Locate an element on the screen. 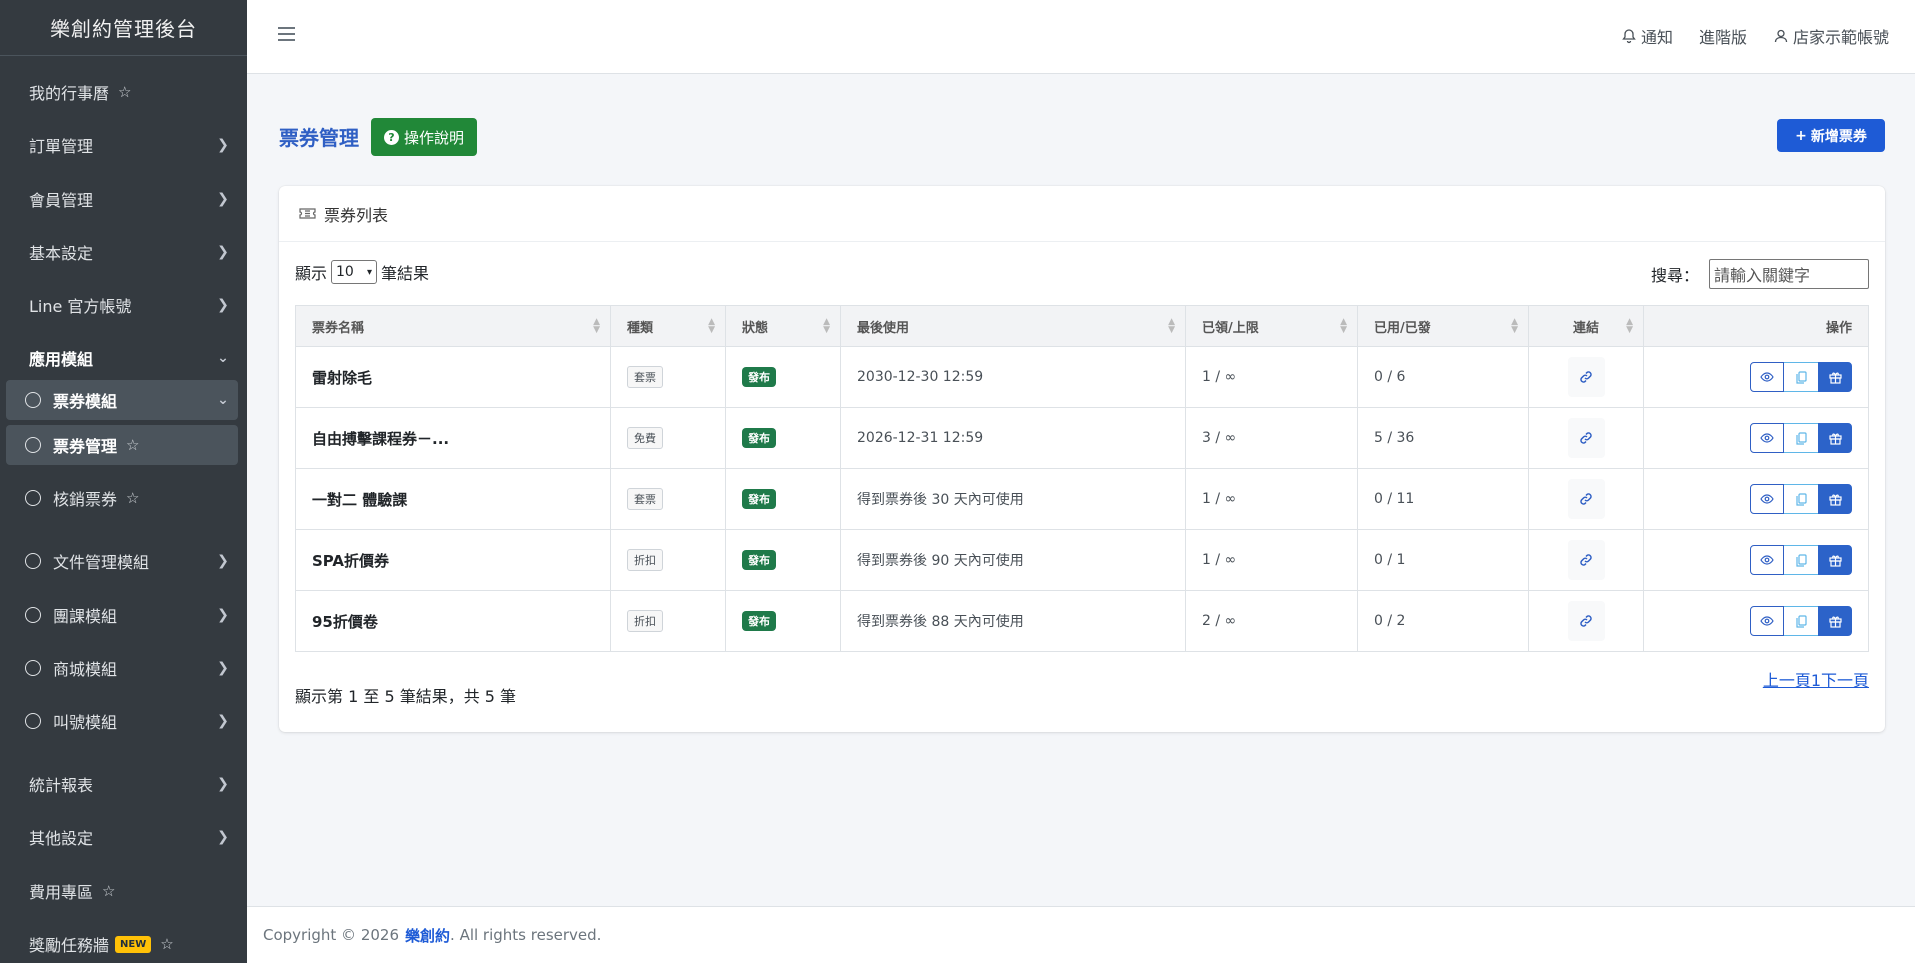  type-badge: 折扣 is located at coordinates (645, 560).